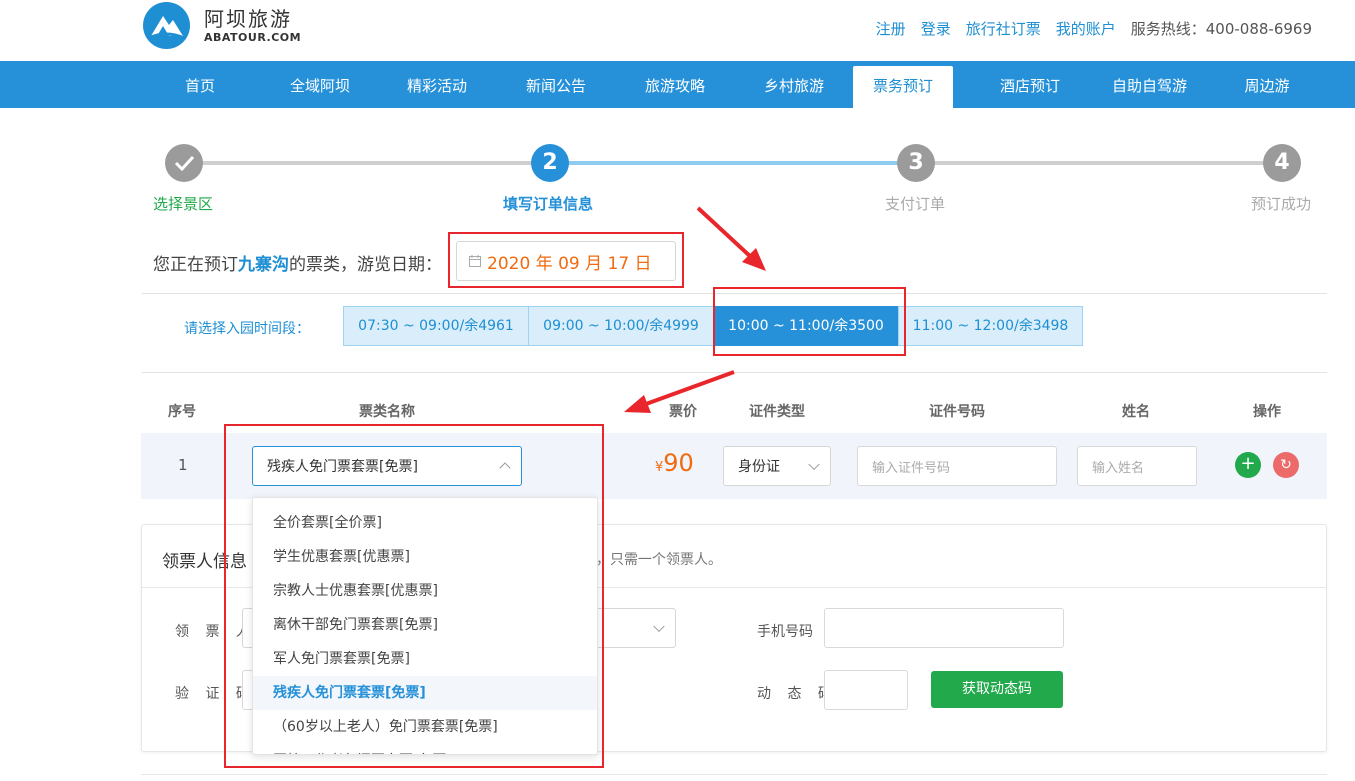  I want to click on nav-item-rural: 乡村旅游, so click(794, 87).